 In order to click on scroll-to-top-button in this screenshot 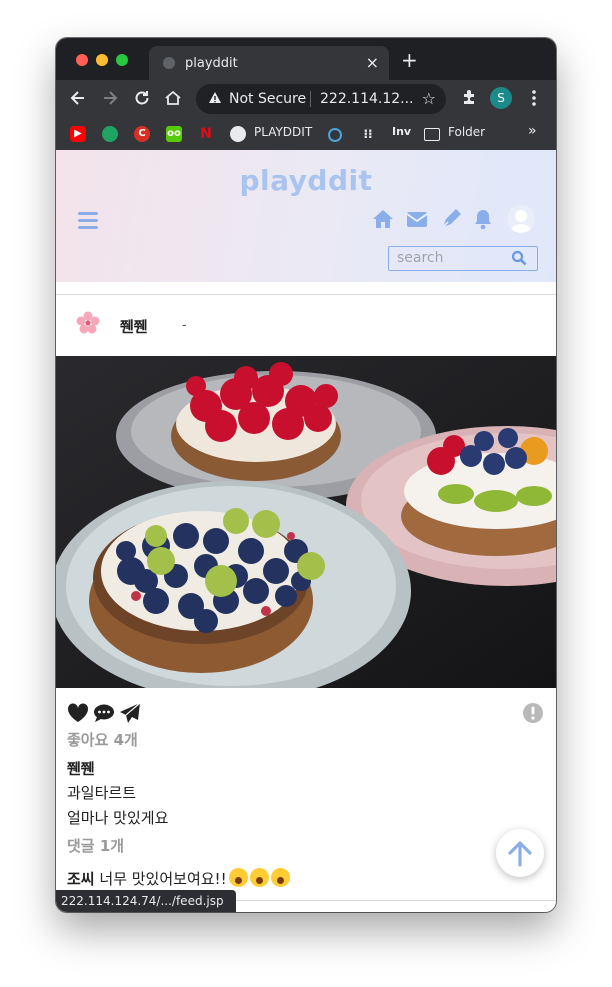, I will do `click(520, 853)`.